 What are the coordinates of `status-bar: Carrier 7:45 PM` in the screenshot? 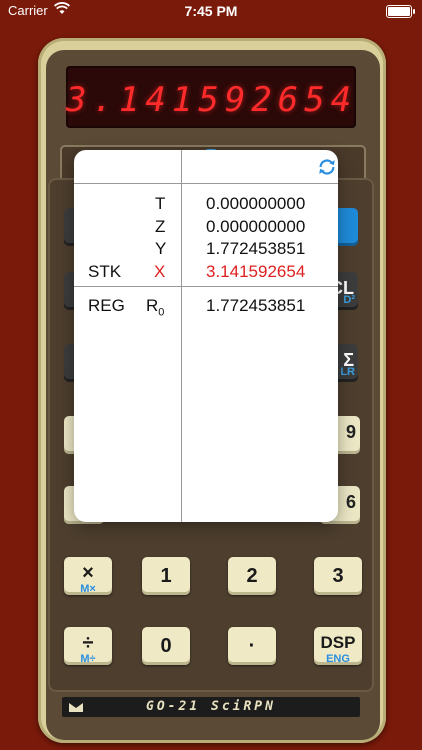 It's located at (211, 11).